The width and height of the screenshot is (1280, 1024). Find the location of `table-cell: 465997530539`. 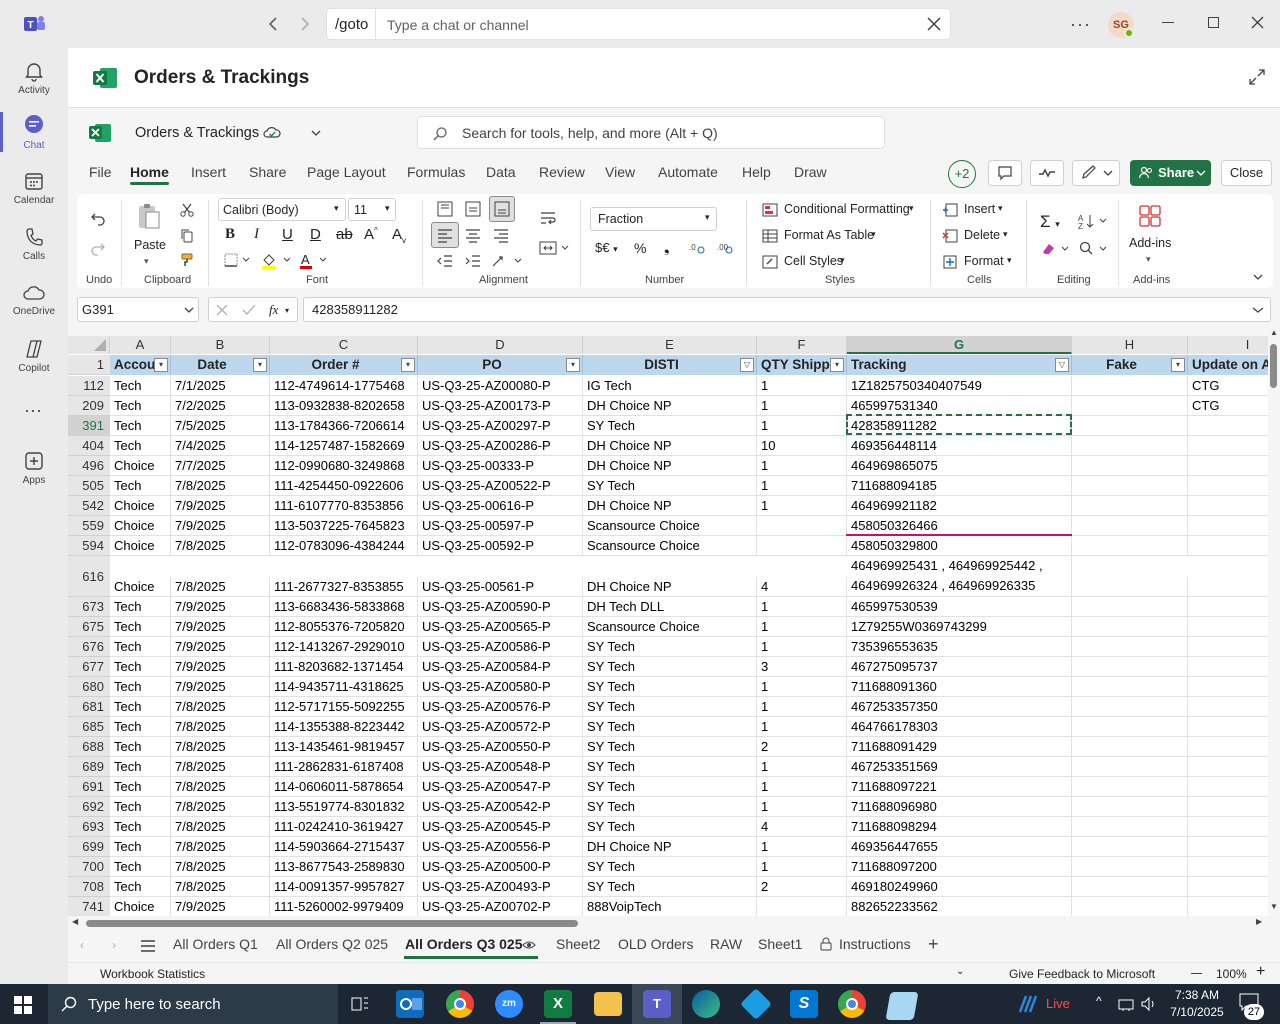

table-cell: 465997530539 is located at coordinates (959, 607).